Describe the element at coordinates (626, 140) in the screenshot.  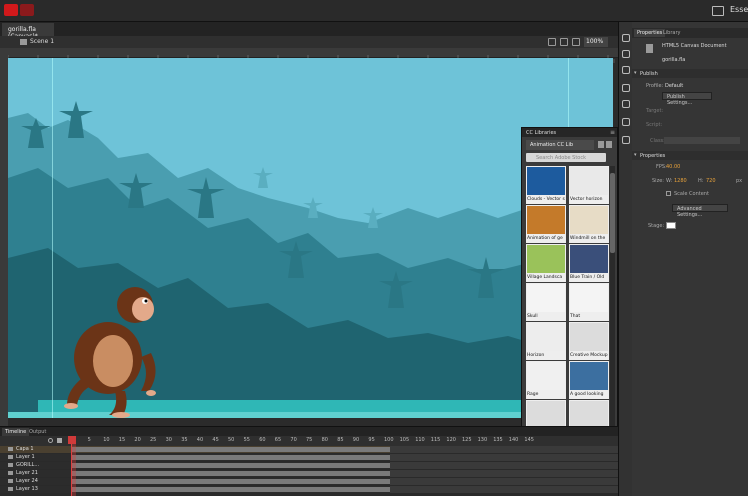
I see `cc-libraries-icon` at that location.